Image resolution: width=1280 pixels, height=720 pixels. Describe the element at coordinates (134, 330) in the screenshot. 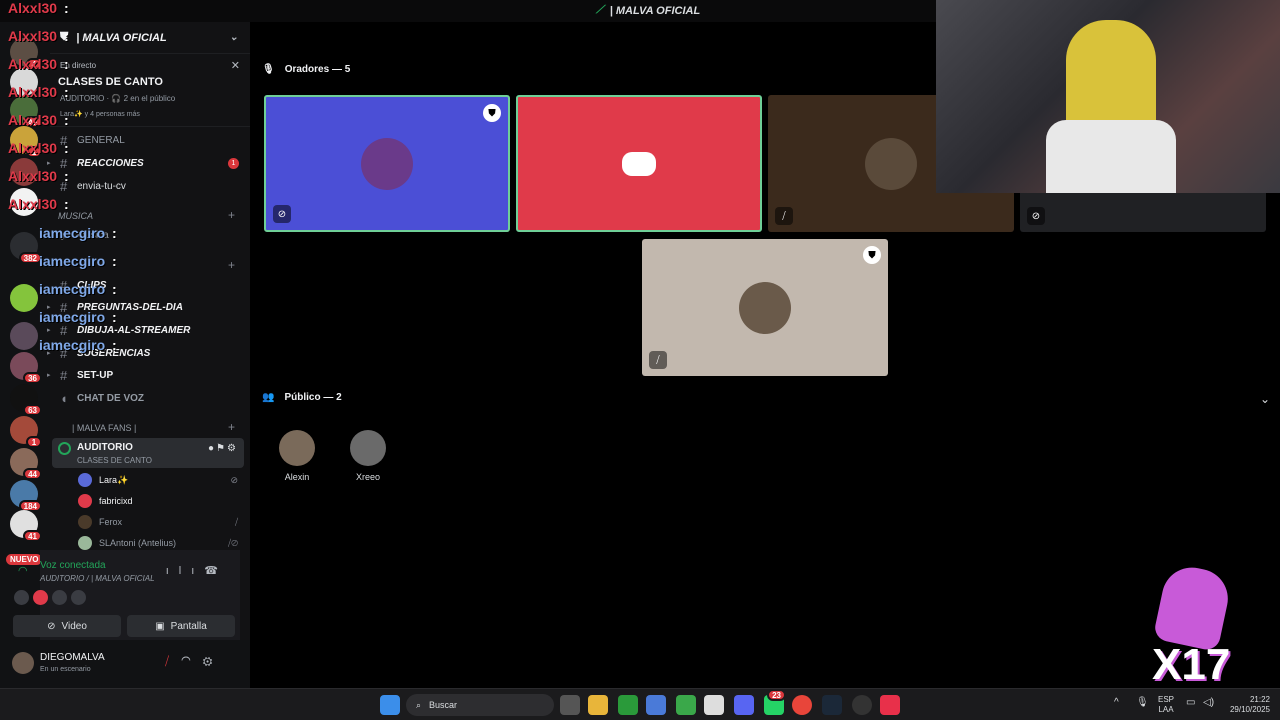

I see `channel-label: DIBUJA-AL-STREAMER` at that location.